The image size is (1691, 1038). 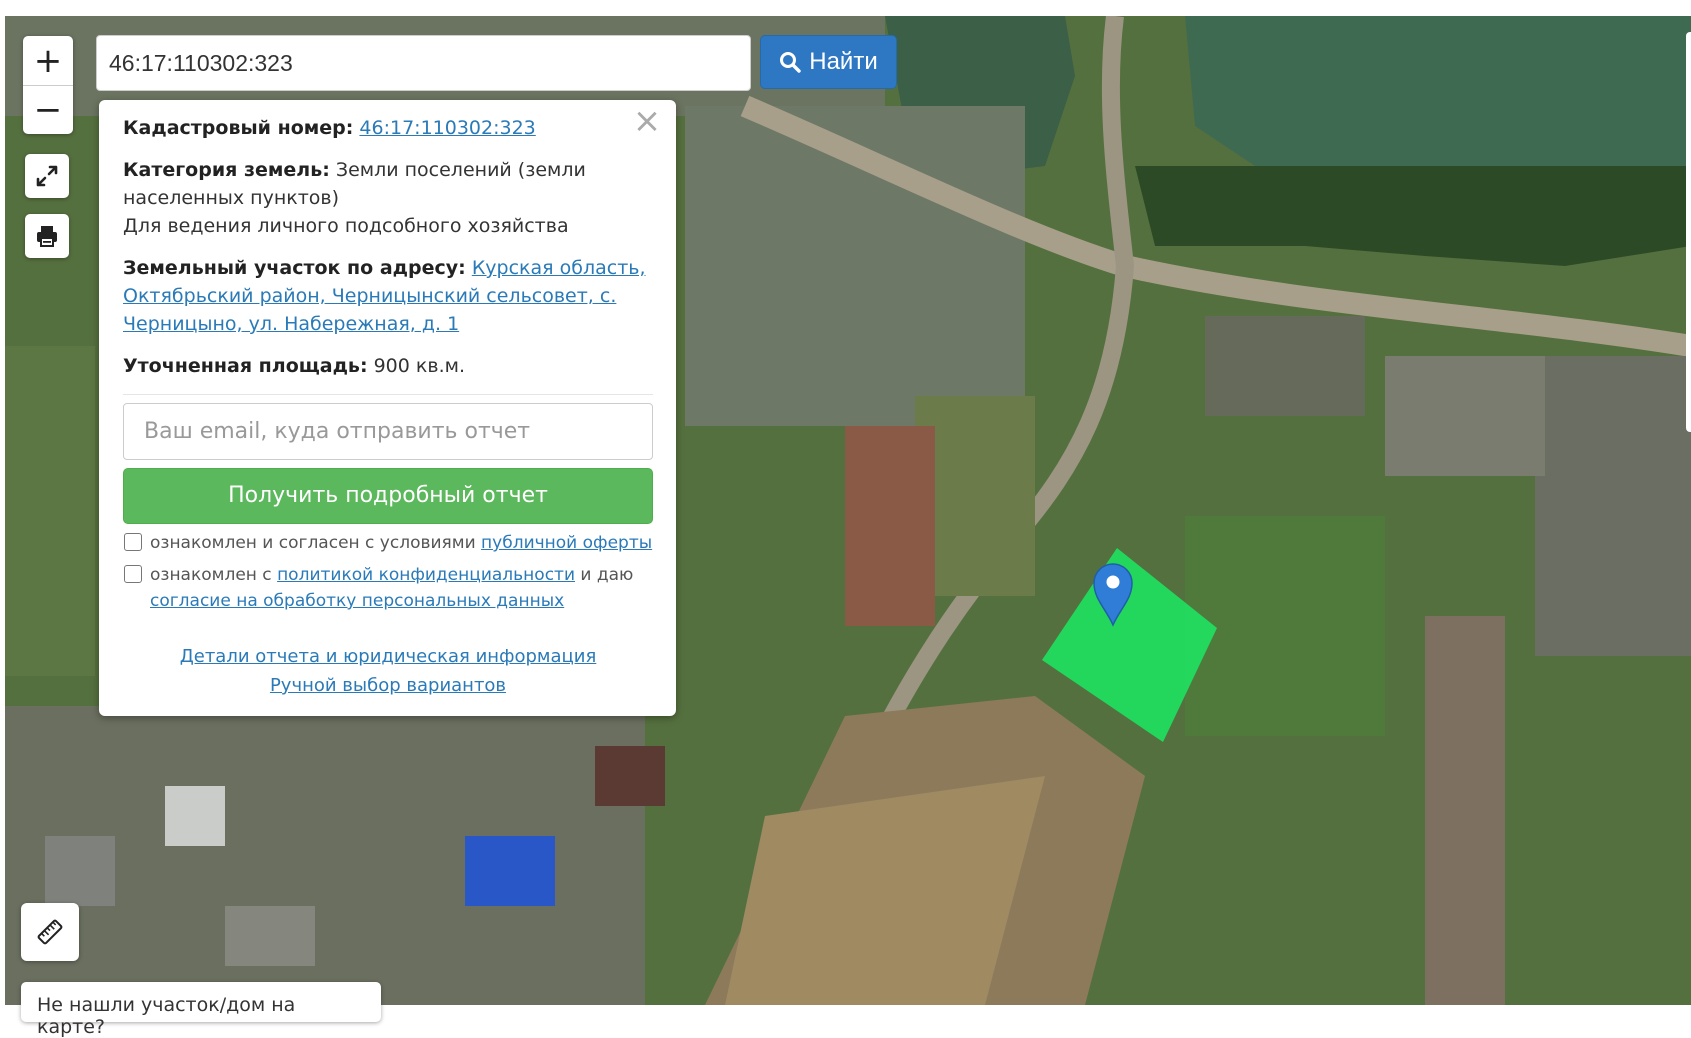 I want to click on side-panel-edge, so click(x=1688, y=232).